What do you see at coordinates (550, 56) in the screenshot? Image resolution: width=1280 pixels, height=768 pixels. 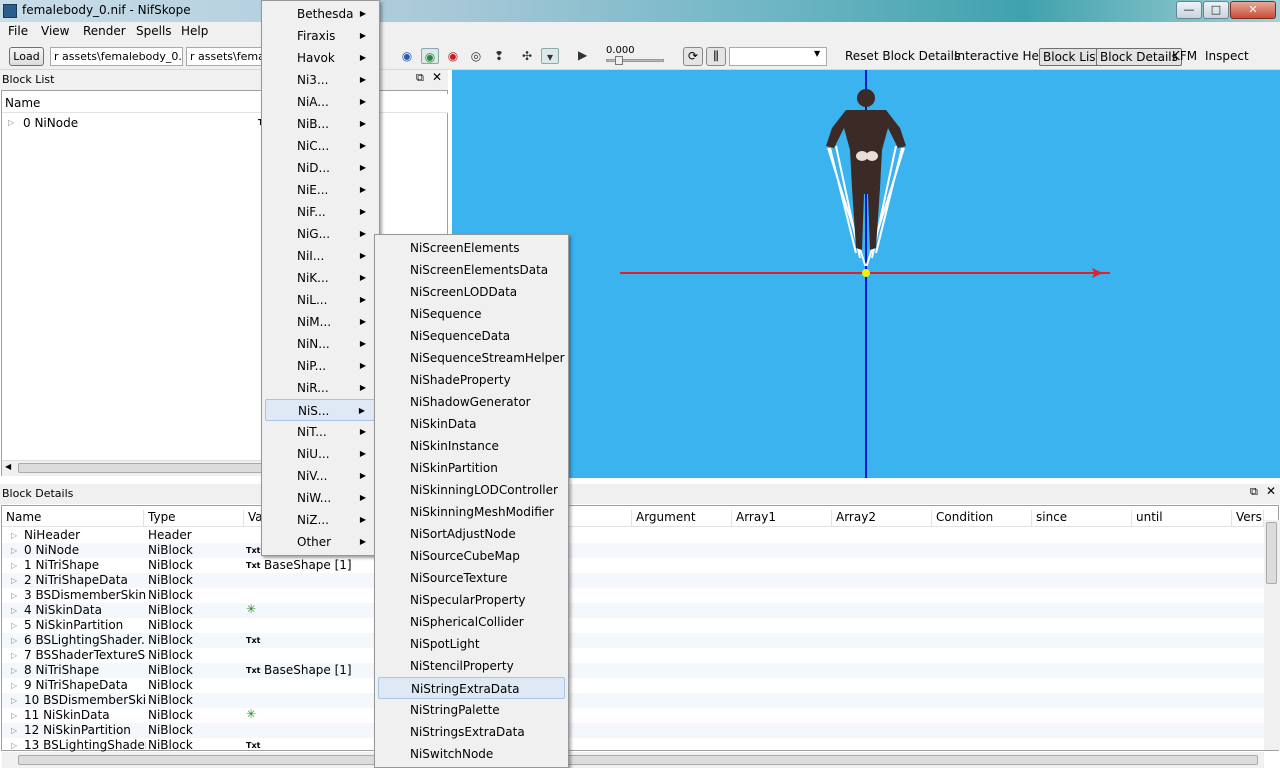 I see `view-dropdown-icon: ▾` at bounding box center [550, 56].